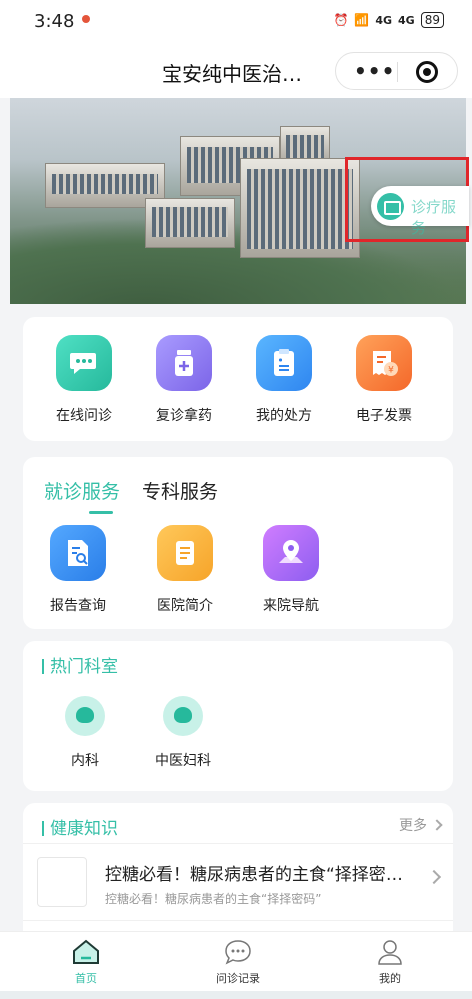  I want to click on quick-action-online-consult: 在线问诊, so click(84, 380).